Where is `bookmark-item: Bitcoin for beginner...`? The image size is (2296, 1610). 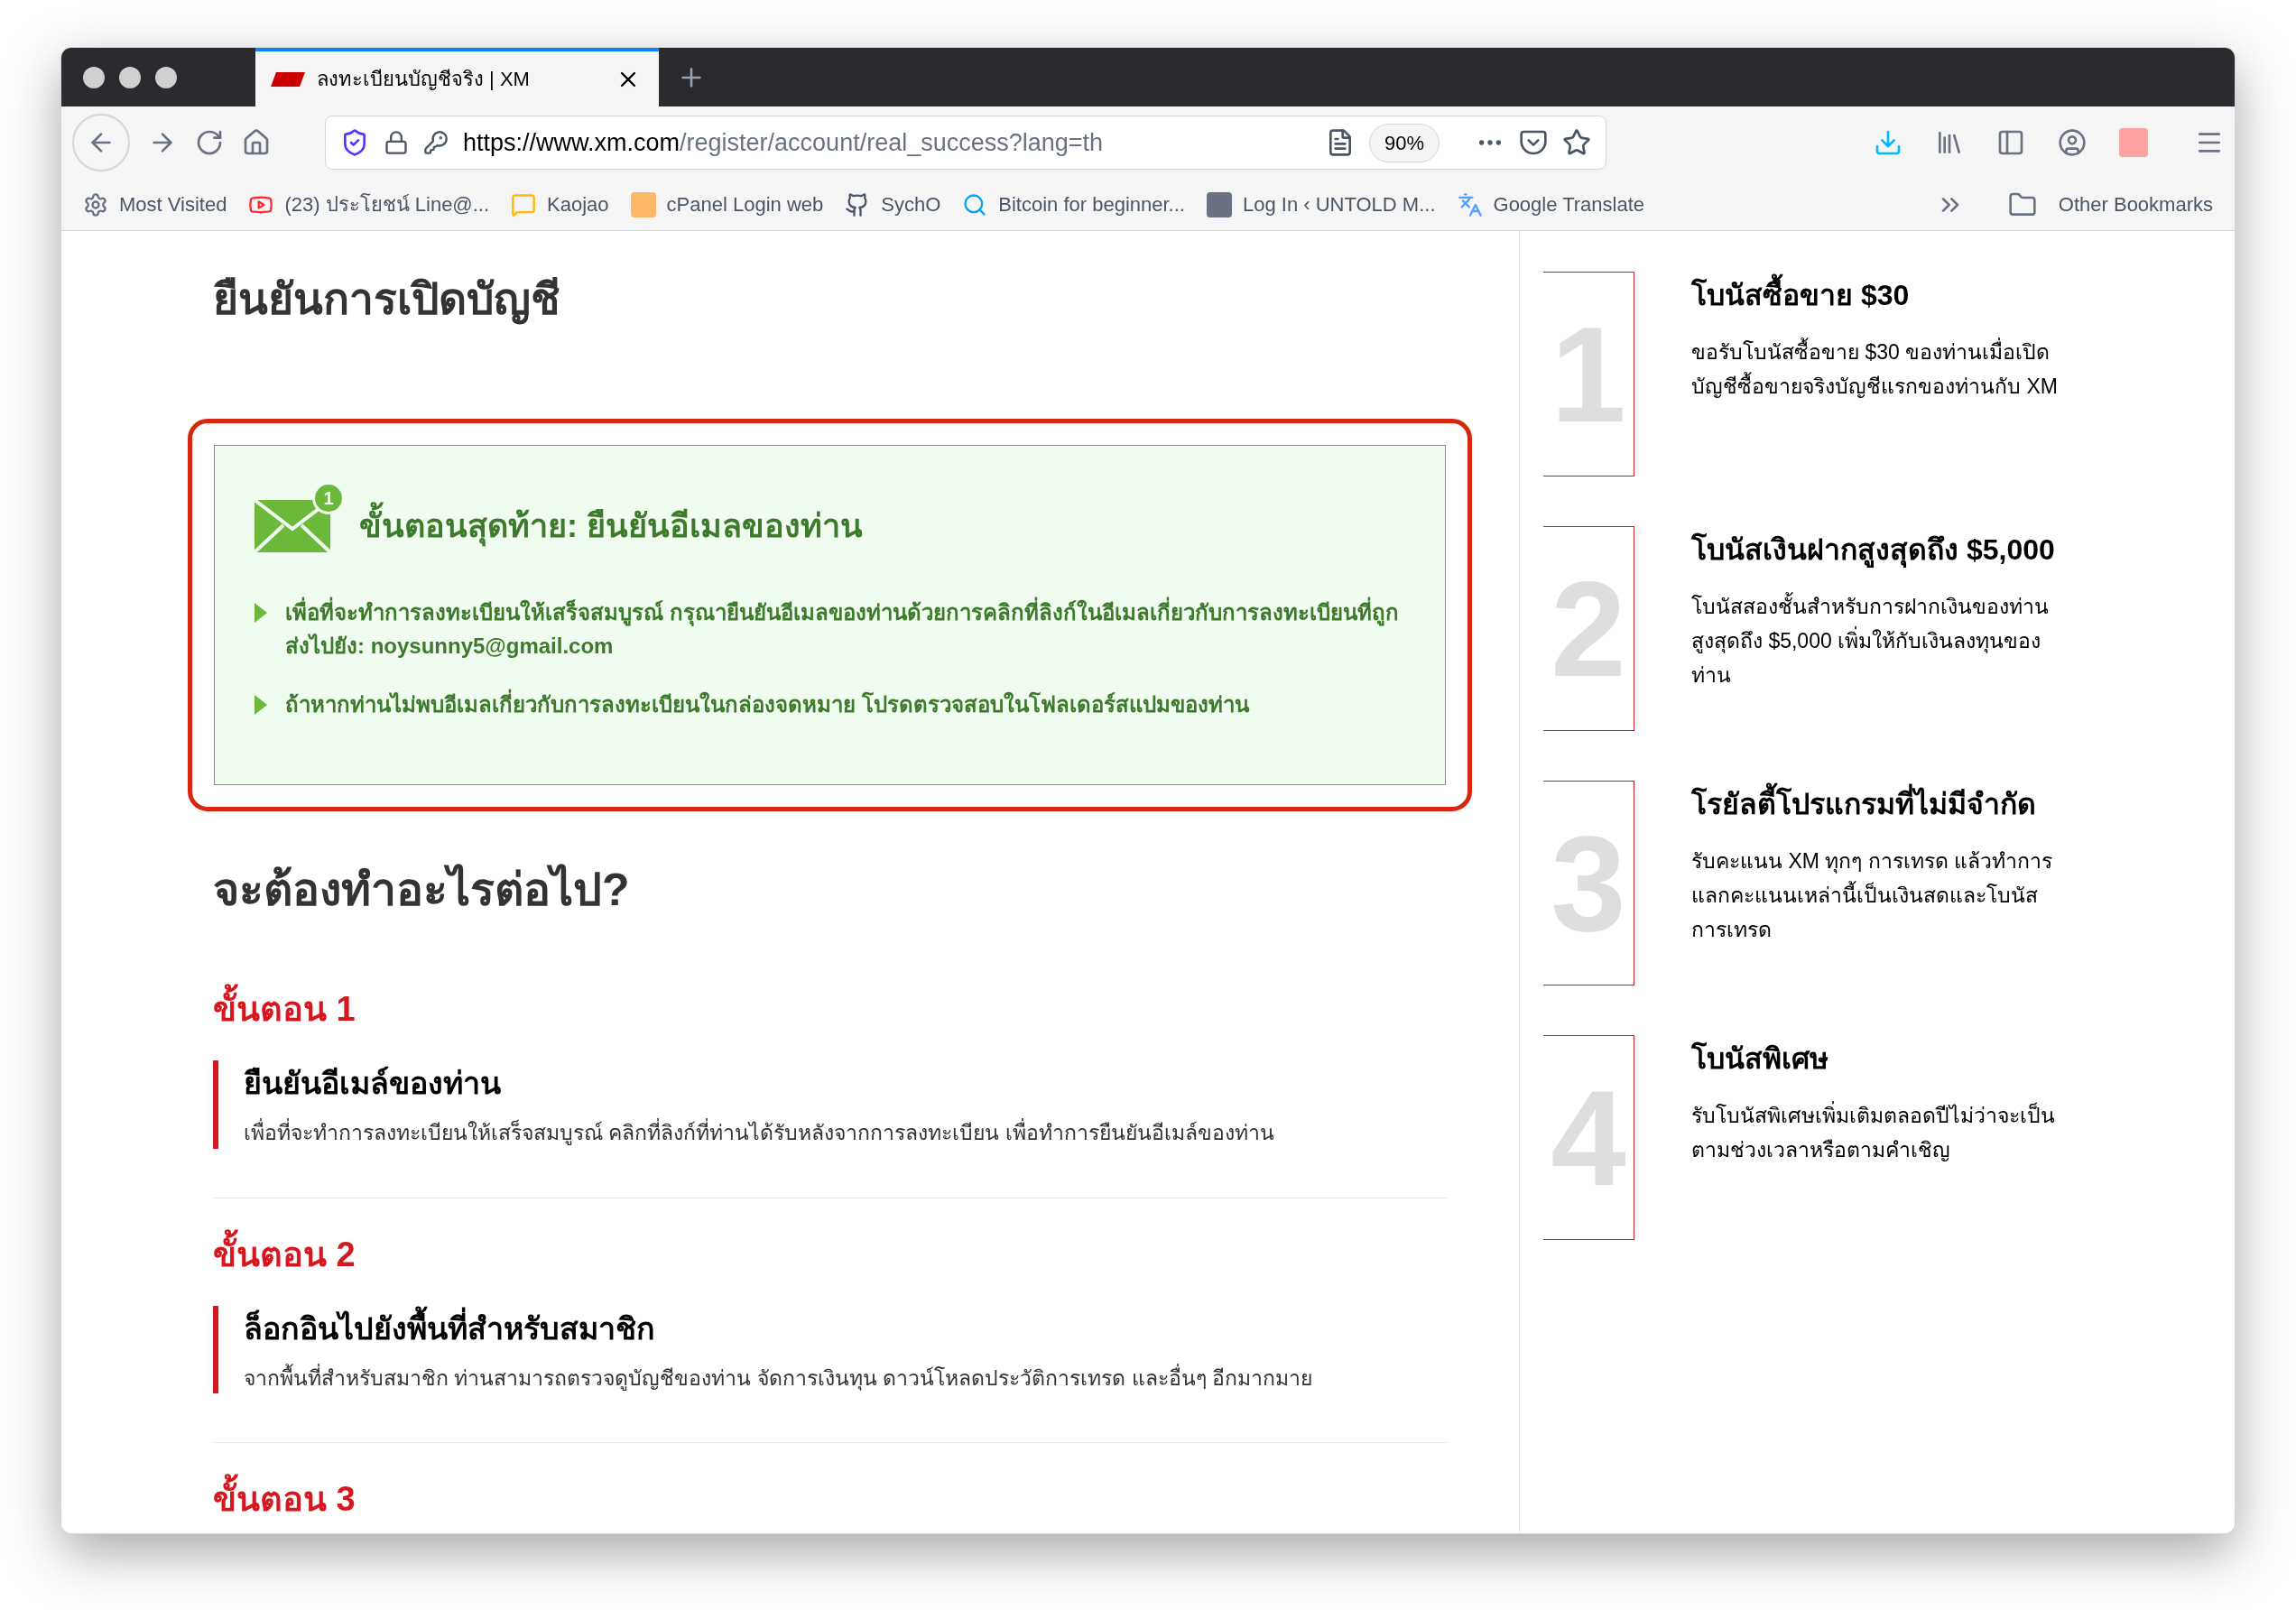 bookmark-item: Bitcoin for beginner... is located at coordinates (1091, 204).